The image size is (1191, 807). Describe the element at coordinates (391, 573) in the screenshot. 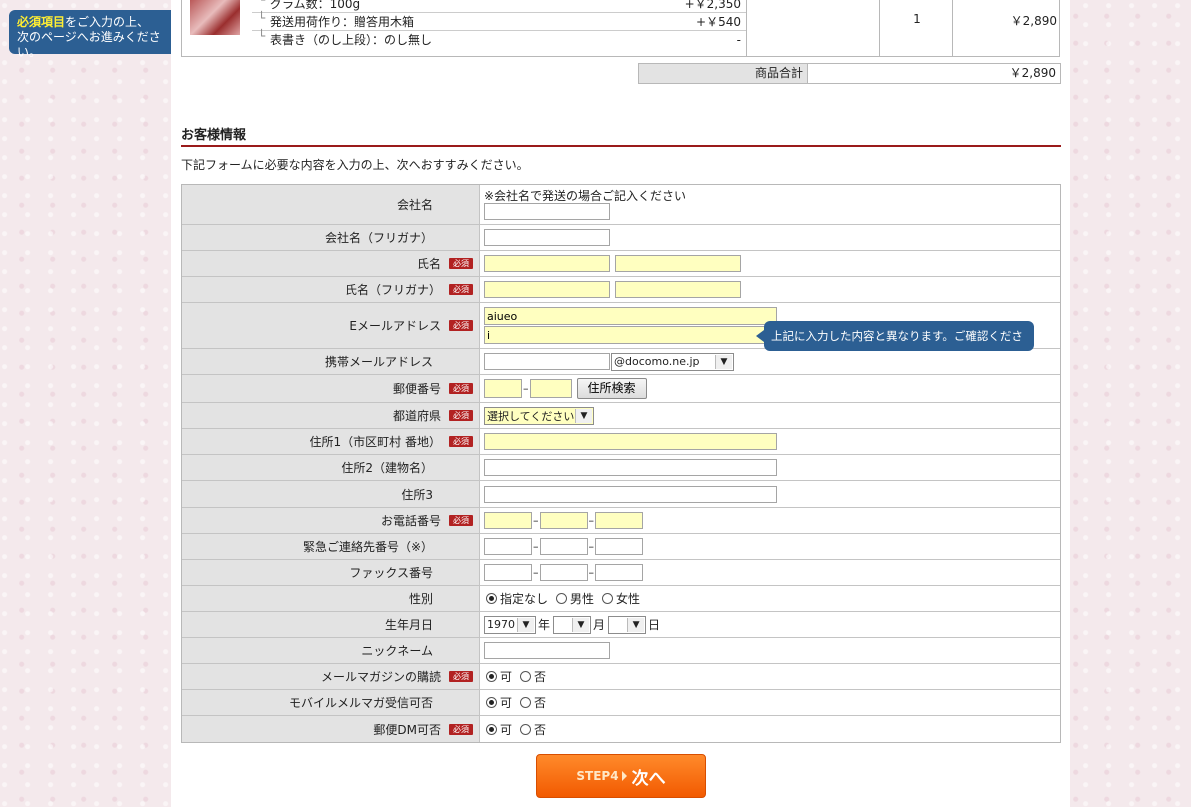

I see `fax-label: ファックス番号` at that location.